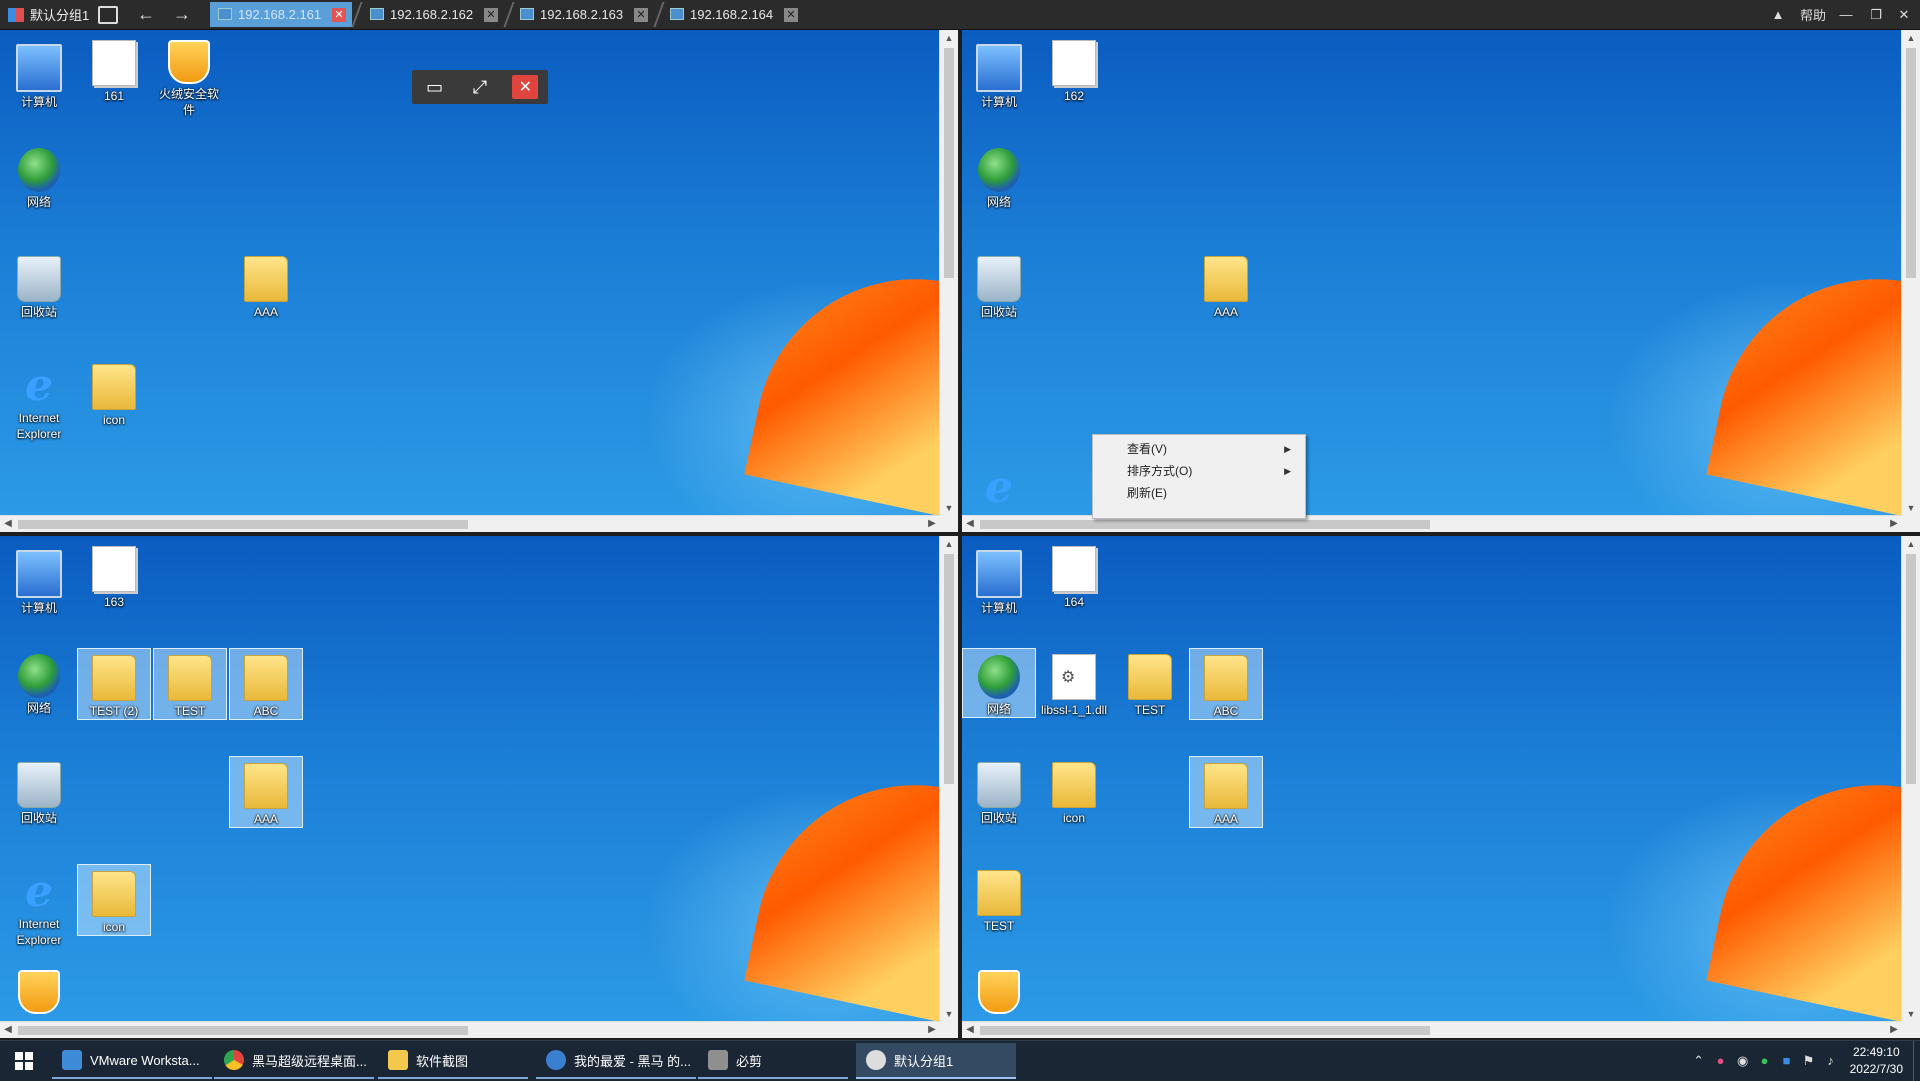 The image size is (1920, 1081). I want to click on tab-192-168-2-162: 192.168.2.162 ✕, so click(433, 14).